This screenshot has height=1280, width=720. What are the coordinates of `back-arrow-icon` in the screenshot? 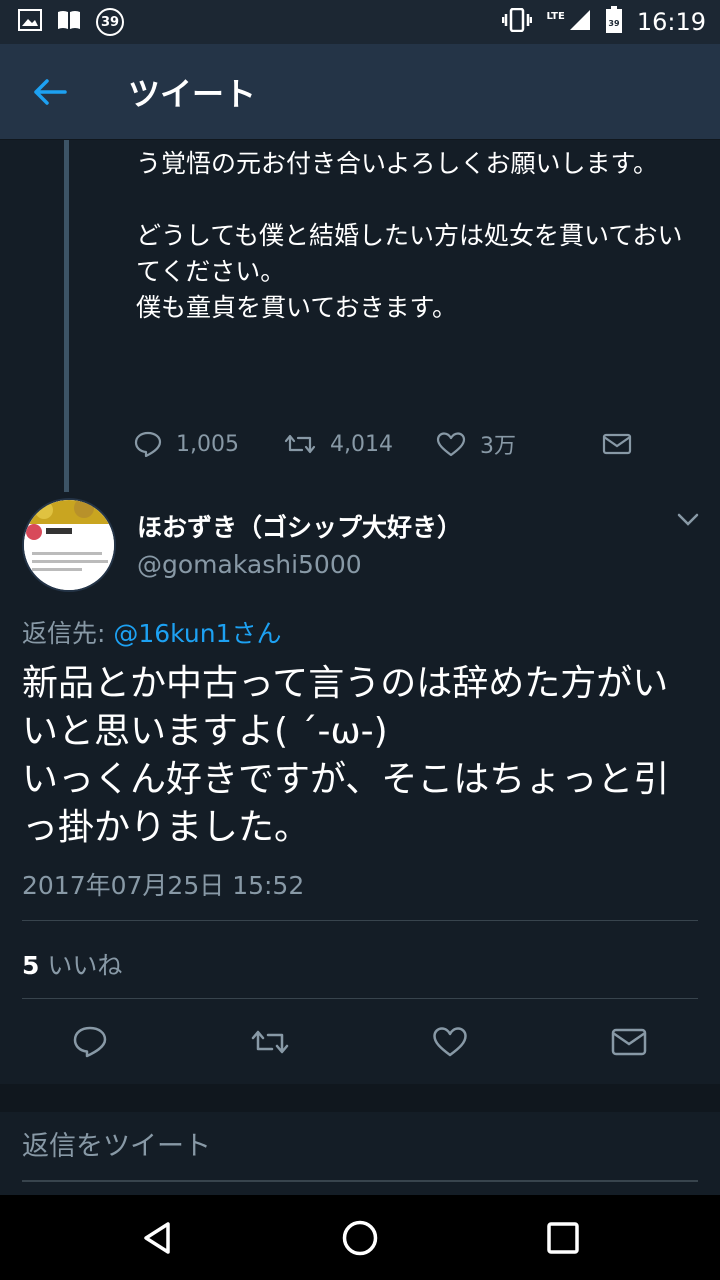 It's located at (50, 91).